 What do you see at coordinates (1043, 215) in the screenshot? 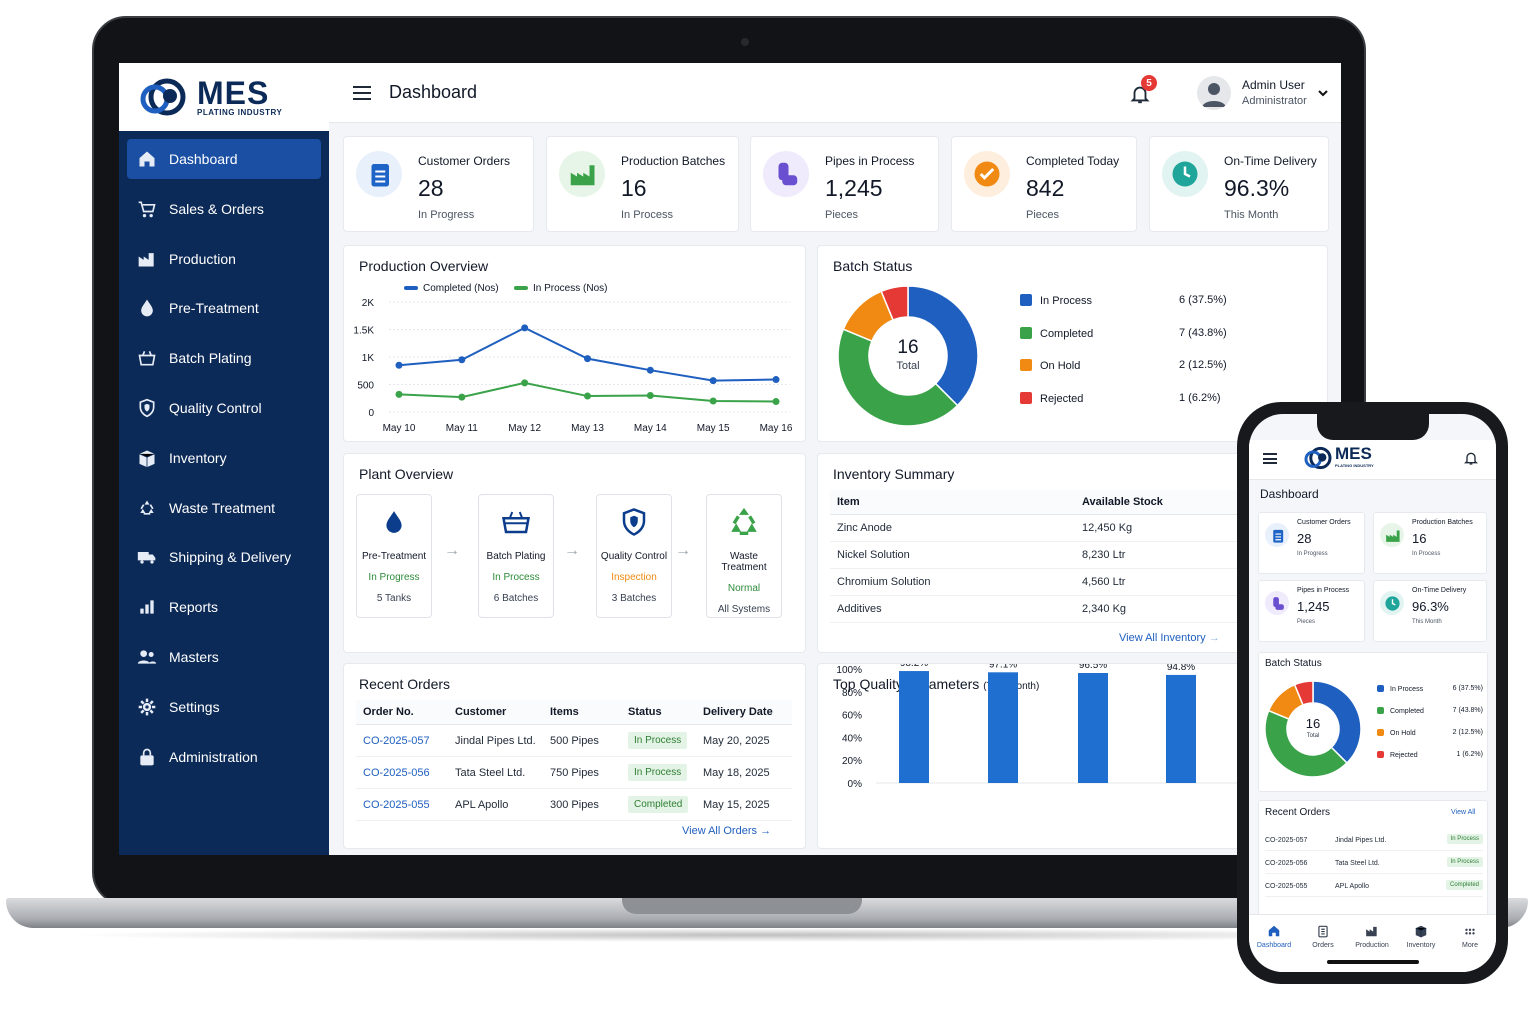
I see `stat-subtitle: Pieces` at bounding box center [1043, 215].